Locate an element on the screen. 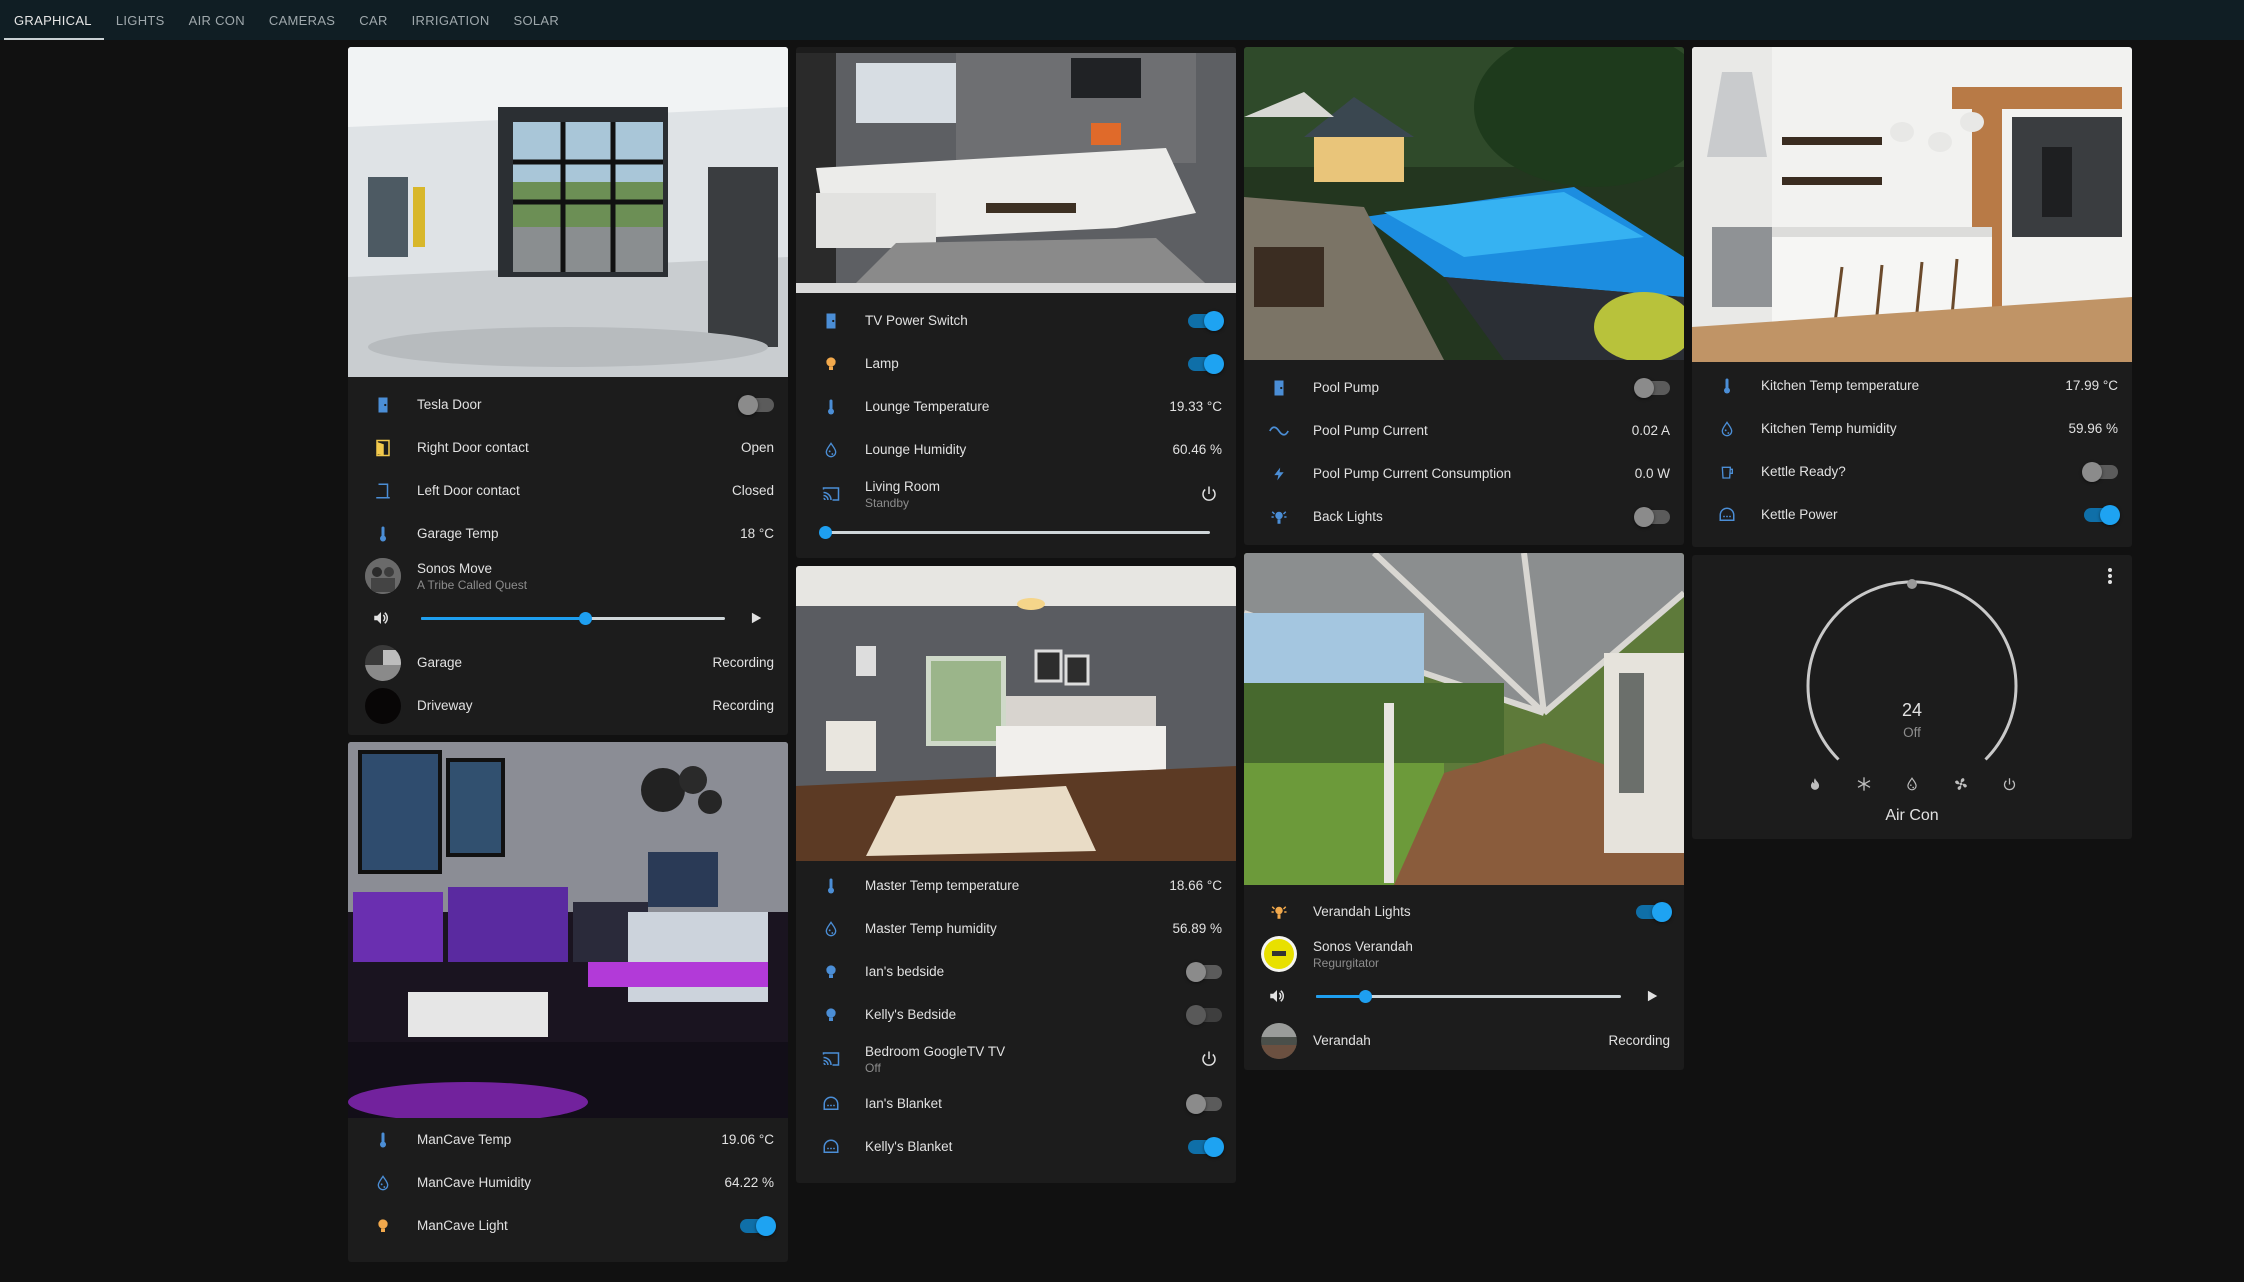  kelly-blanket-row: Kelly's Blanket is located at coordinates (1016, 1146).